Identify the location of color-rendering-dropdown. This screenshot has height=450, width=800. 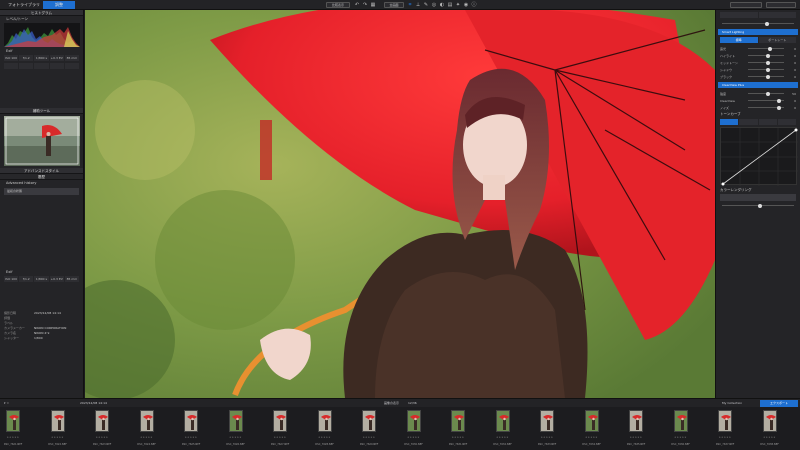
(758, 197).